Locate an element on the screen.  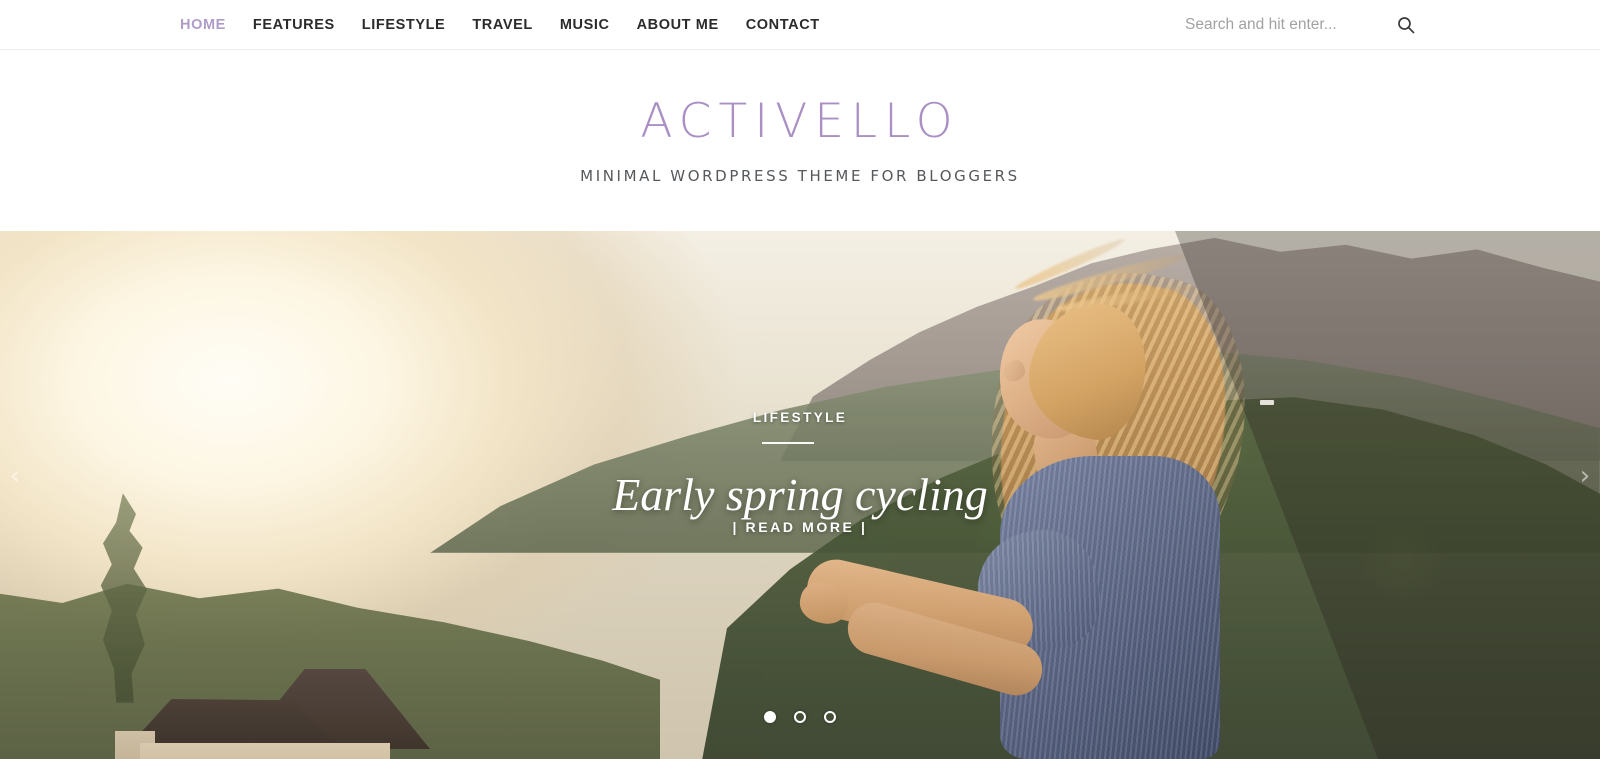
distant-road-marker is located at coordinates (1267, 402).